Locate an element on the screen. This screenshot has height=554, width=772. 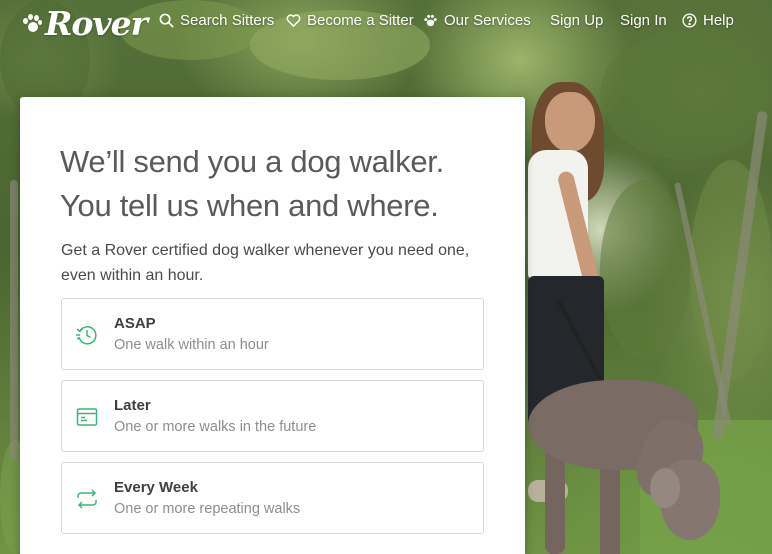
person-head is located at coordinates (570, 122).